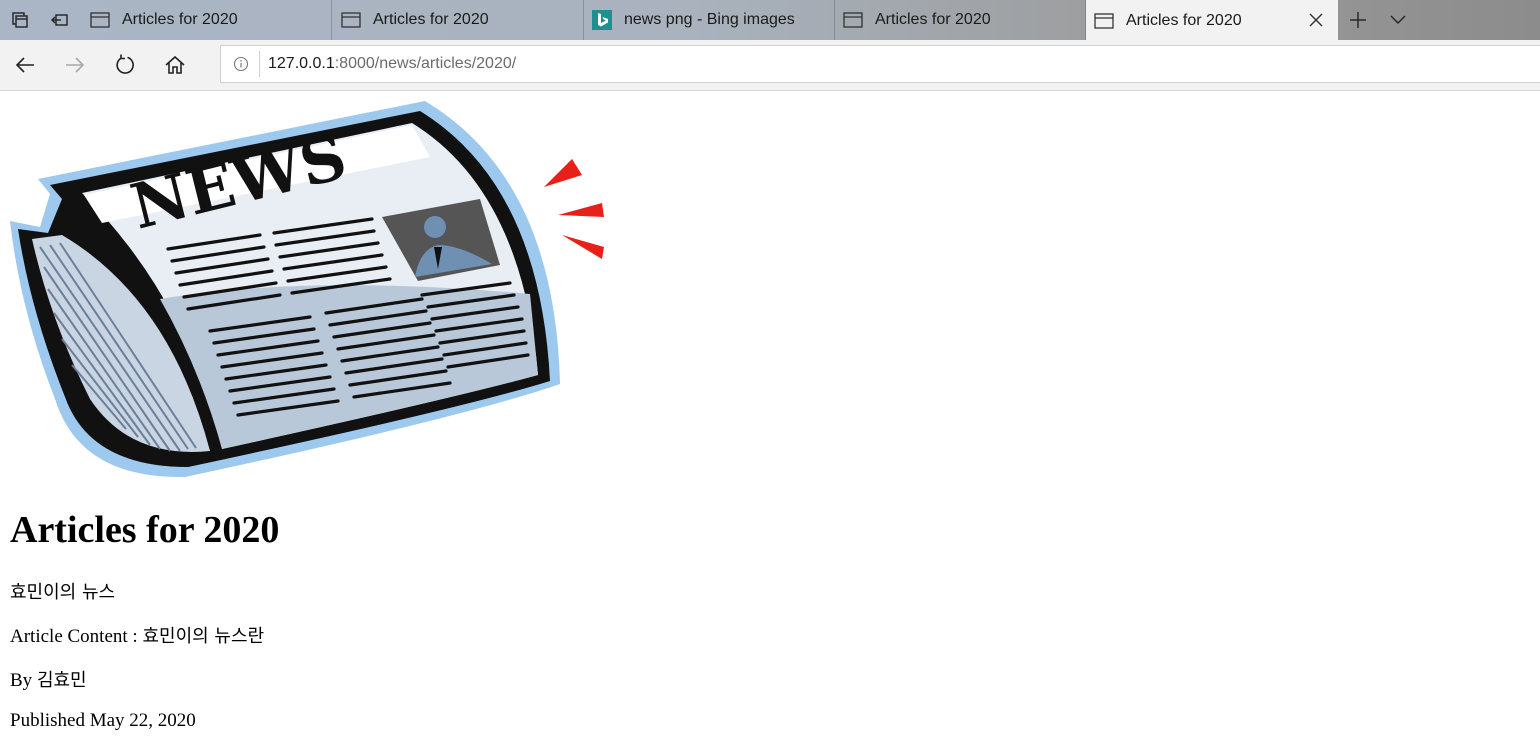 This screenshot has height=756, width=1540. I want to click on forward-arrow-icon, so click(75, 65).